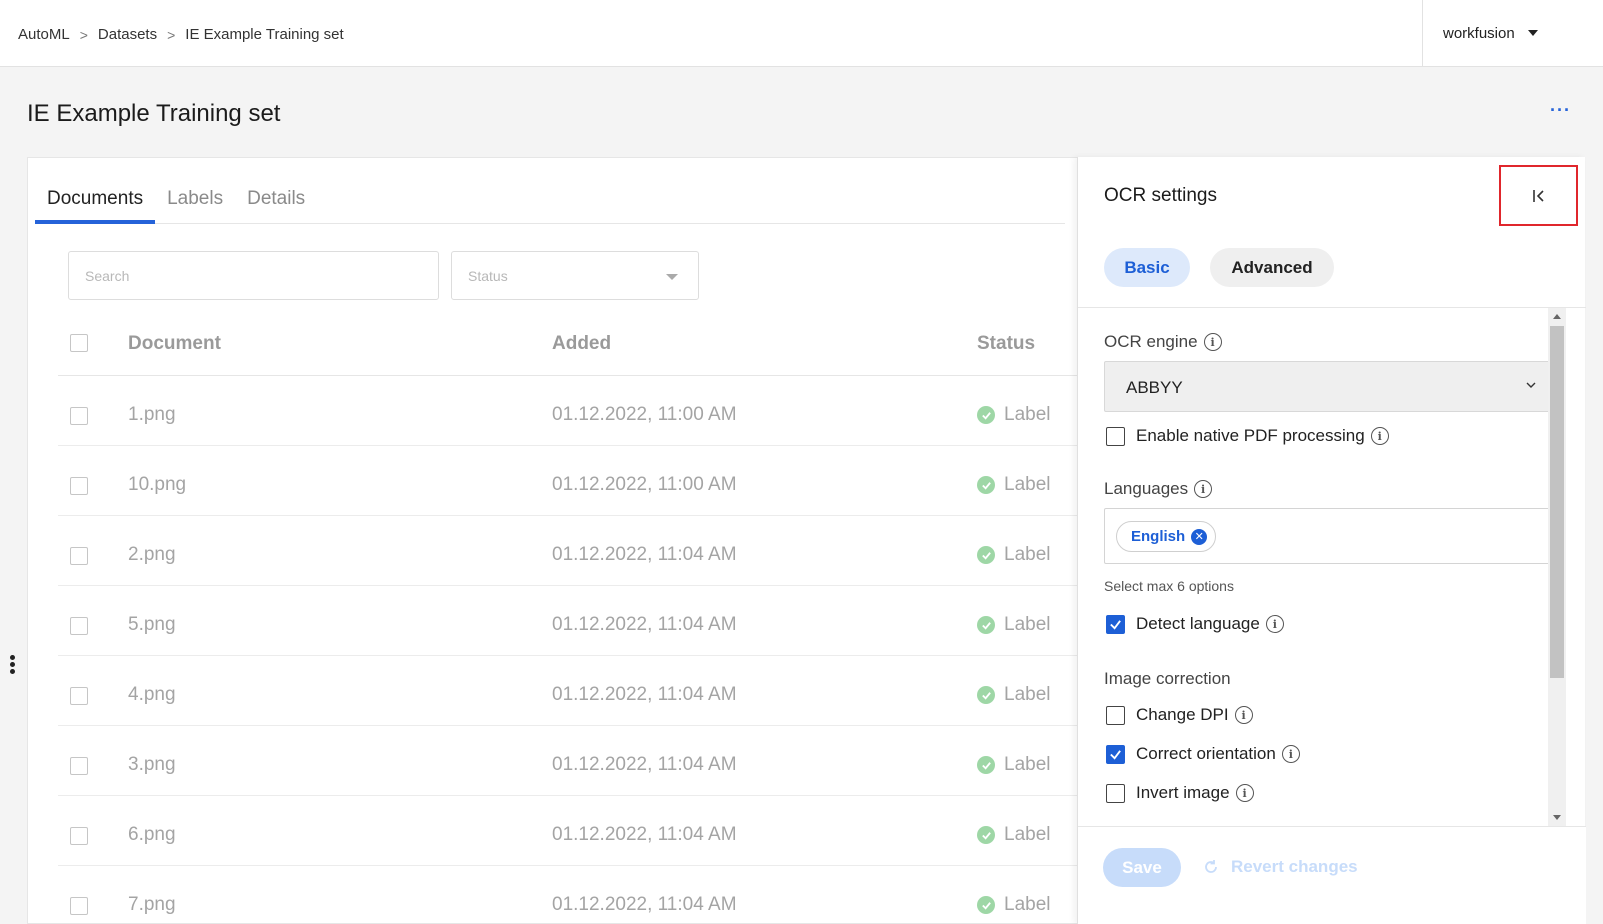 The height and width of the screenshot is (924, 1603). What do you see at coordinates (127, 34) in the screenshot?
I see `breadcrumb-datasets: Datasets` at bounding box center [127, 34].